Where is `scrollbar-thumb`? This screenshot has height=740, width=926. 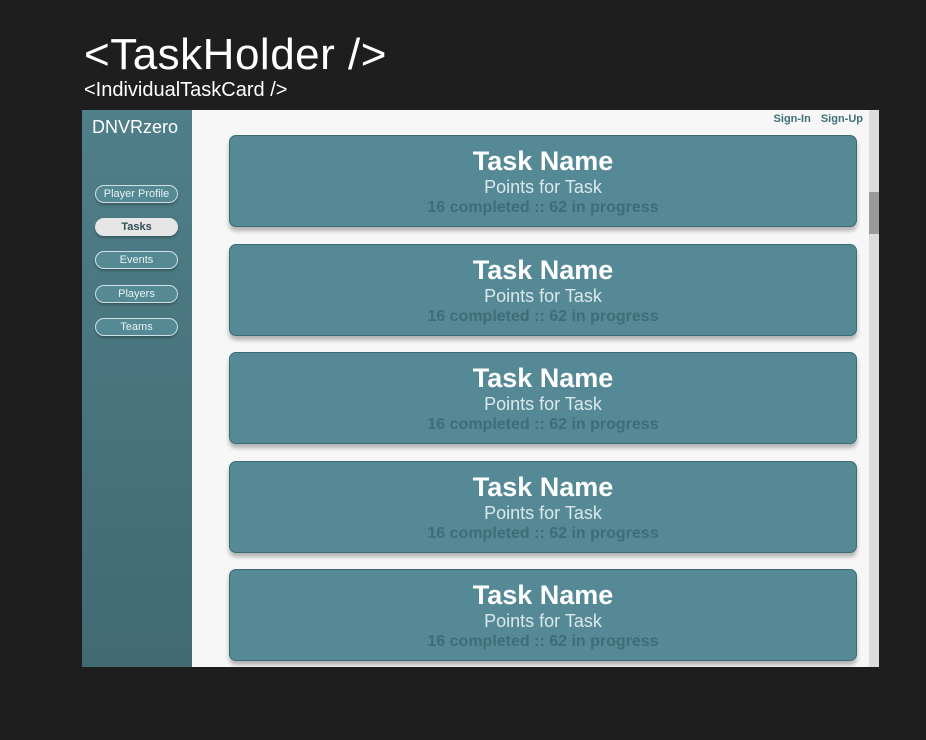 scrollbar-thumb is located at coordinates (874, 213).